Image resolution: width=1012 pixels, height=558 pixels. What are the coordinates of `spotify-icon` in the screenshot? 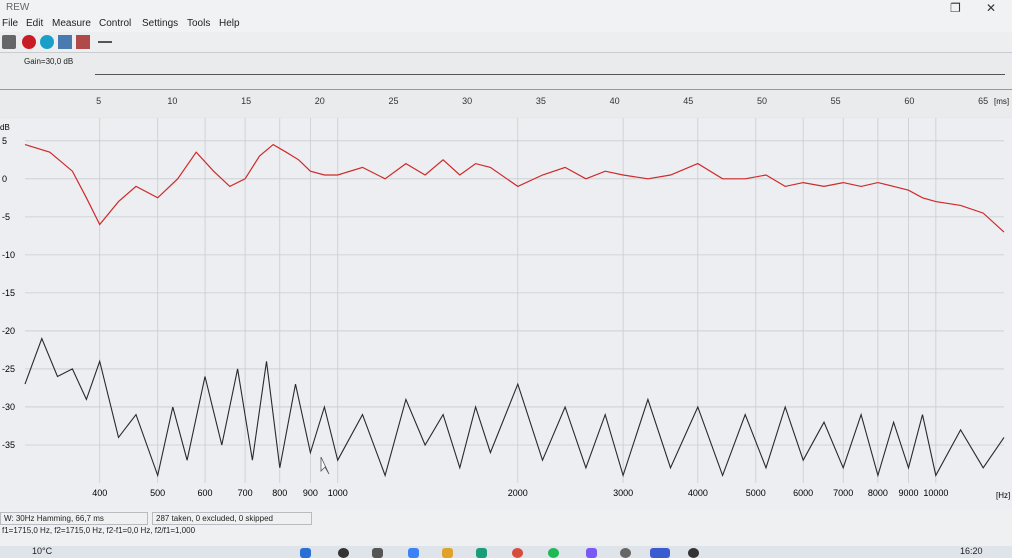 It's located at (553, 553).